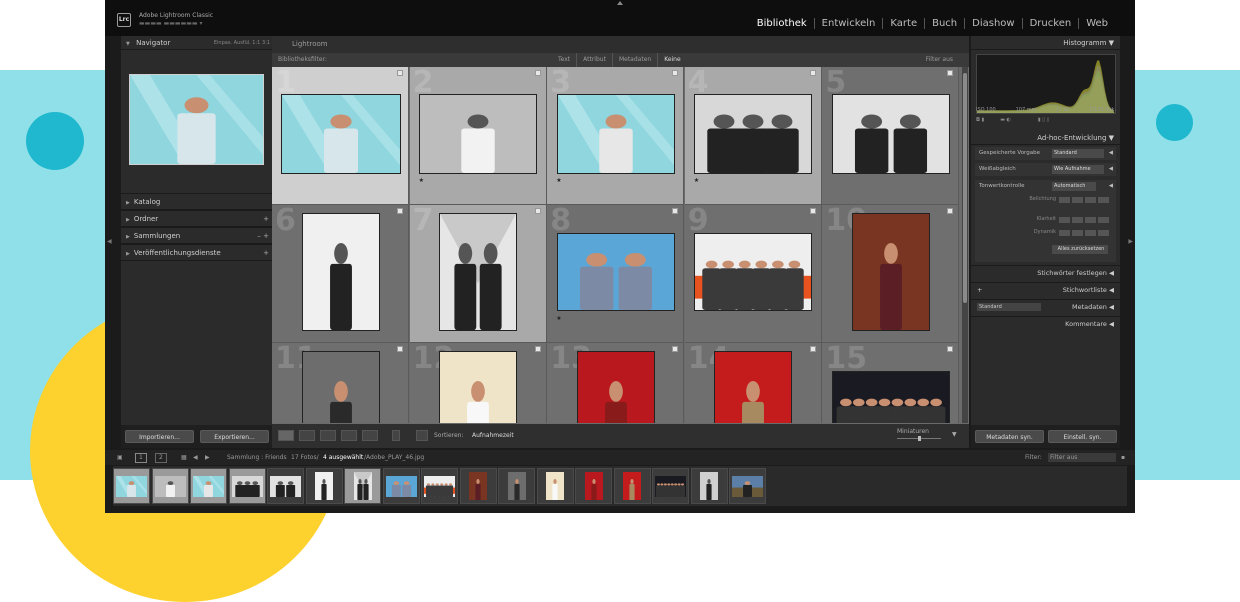 This screenshot has width=1240, height=602. Describe the element at coordinates (616, 274) in the screenshot. I see `grid-cell: 8 ★` at that location.